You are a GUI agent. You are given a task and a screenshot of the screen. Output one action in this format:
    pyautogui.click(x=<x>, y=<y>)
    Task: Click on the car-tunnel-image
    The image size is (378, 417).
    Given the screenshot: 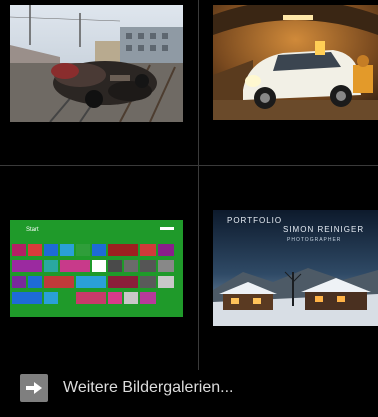 What is the action you would take?
    pyautogui.click(x=295, y=62)
    